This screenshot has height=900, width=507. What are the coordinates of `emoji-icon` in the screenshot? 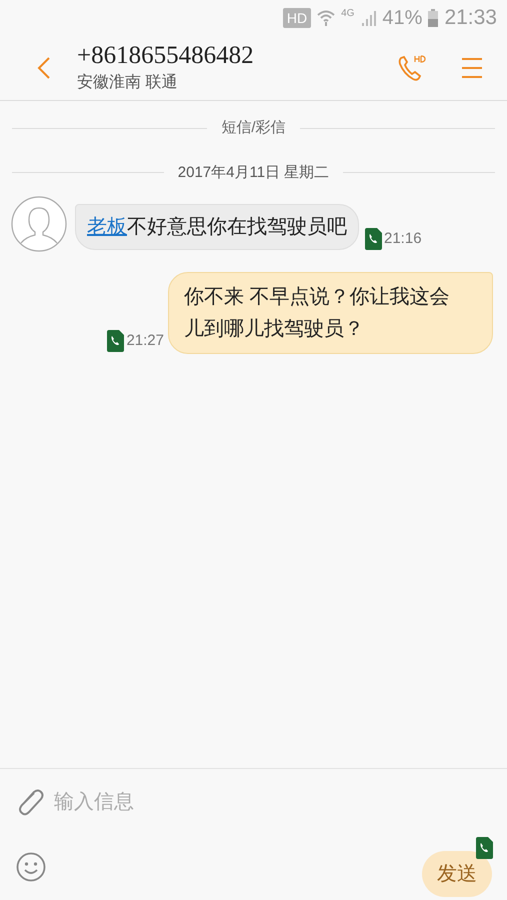 It's located at (31, 867).